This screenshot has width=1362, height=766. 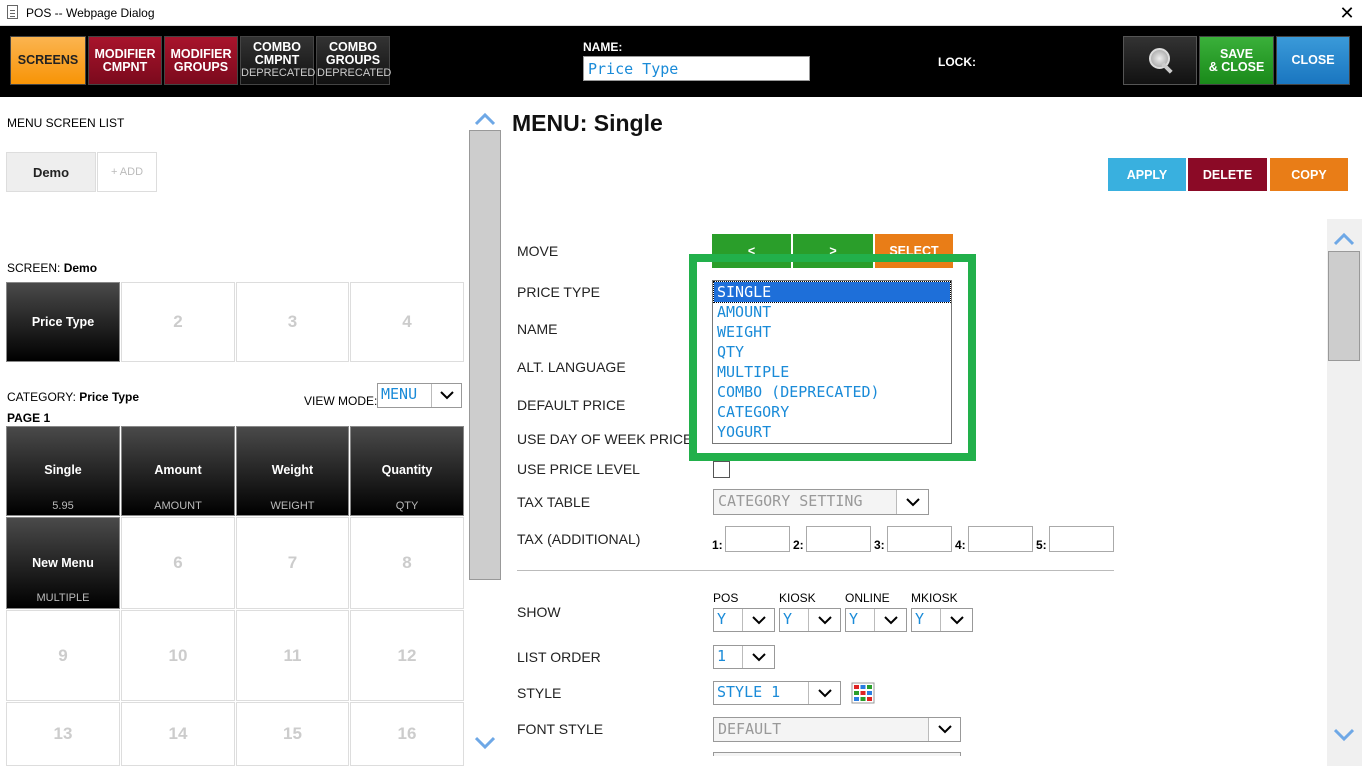 What do you see at coordinates (919, 539) in the screenshot?
I see `tax-slot-3-input` at bounding box center [919, 539].